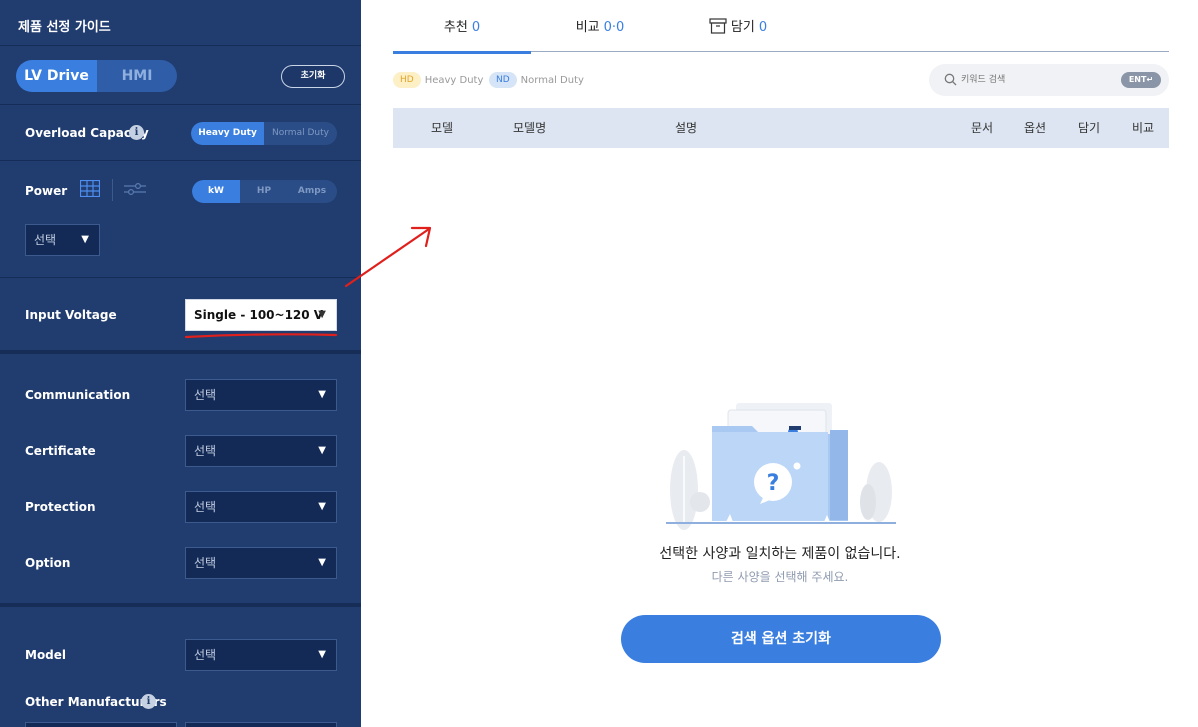  What do you see at coordinates (442, 128) in the screenshot?
I see `col-model: 모델` at bounding box center [442, 128].